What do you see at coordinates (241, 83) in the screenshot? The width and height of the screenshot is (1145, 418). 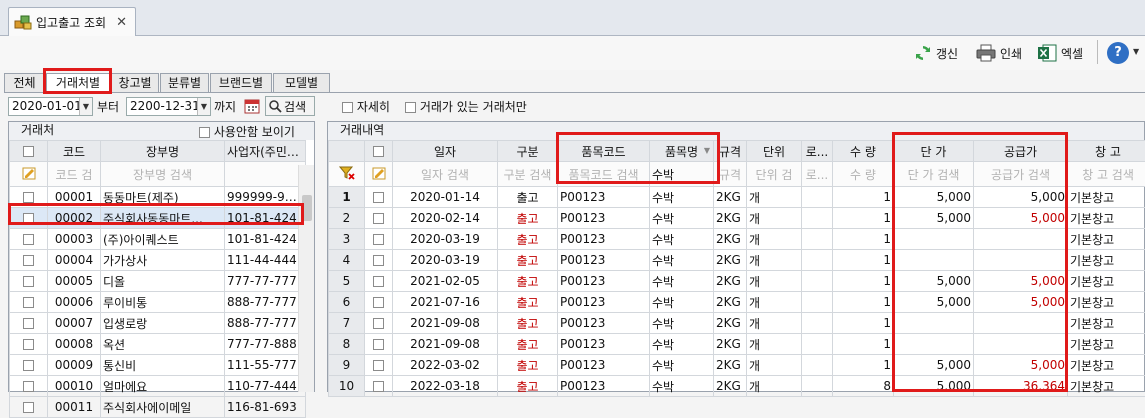 I see `tab-by-brand: 브랜드별` at bounding box center [241, 83].